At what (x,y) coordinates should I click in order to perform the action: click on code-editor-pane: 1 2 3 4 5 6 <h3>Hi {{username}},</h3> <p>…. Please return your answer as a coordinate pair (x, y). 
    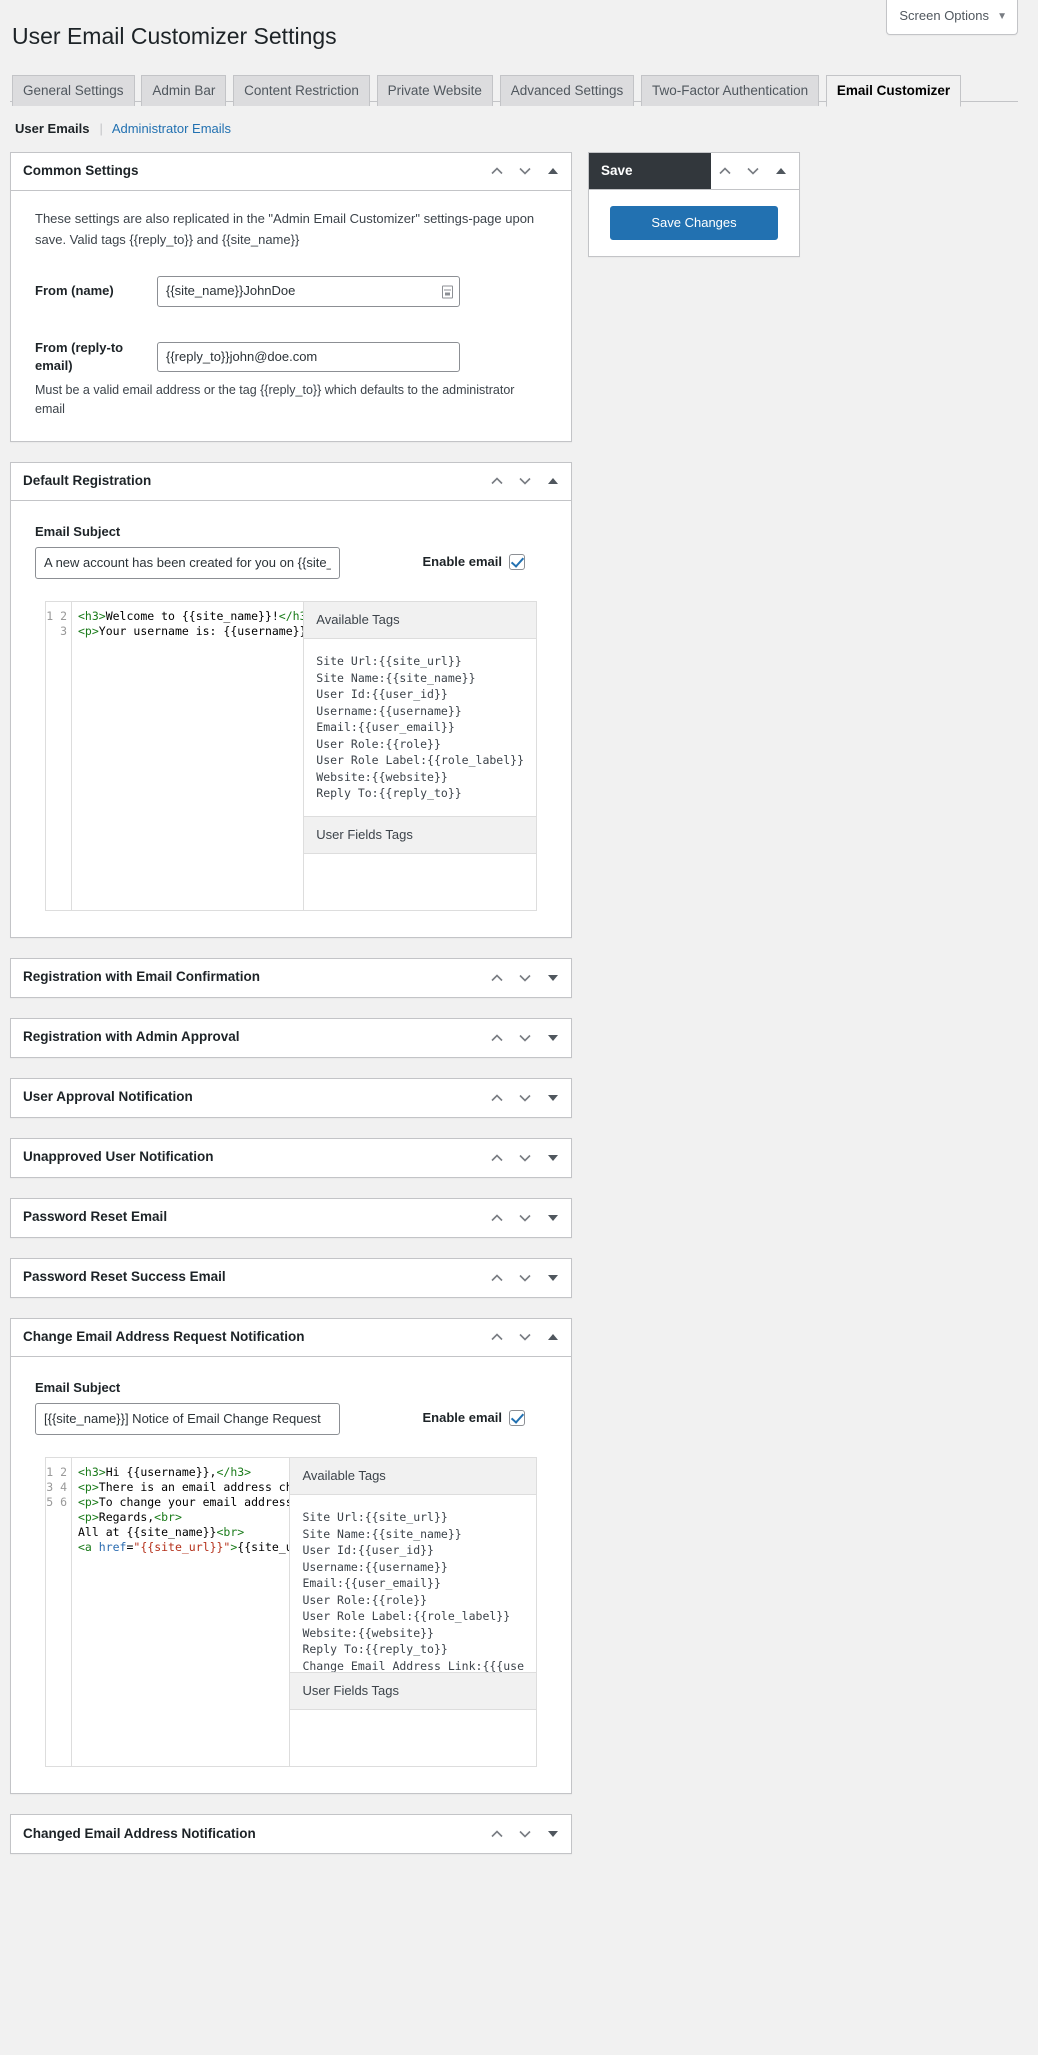
    Looking at the image, I should click on (168, 1612).